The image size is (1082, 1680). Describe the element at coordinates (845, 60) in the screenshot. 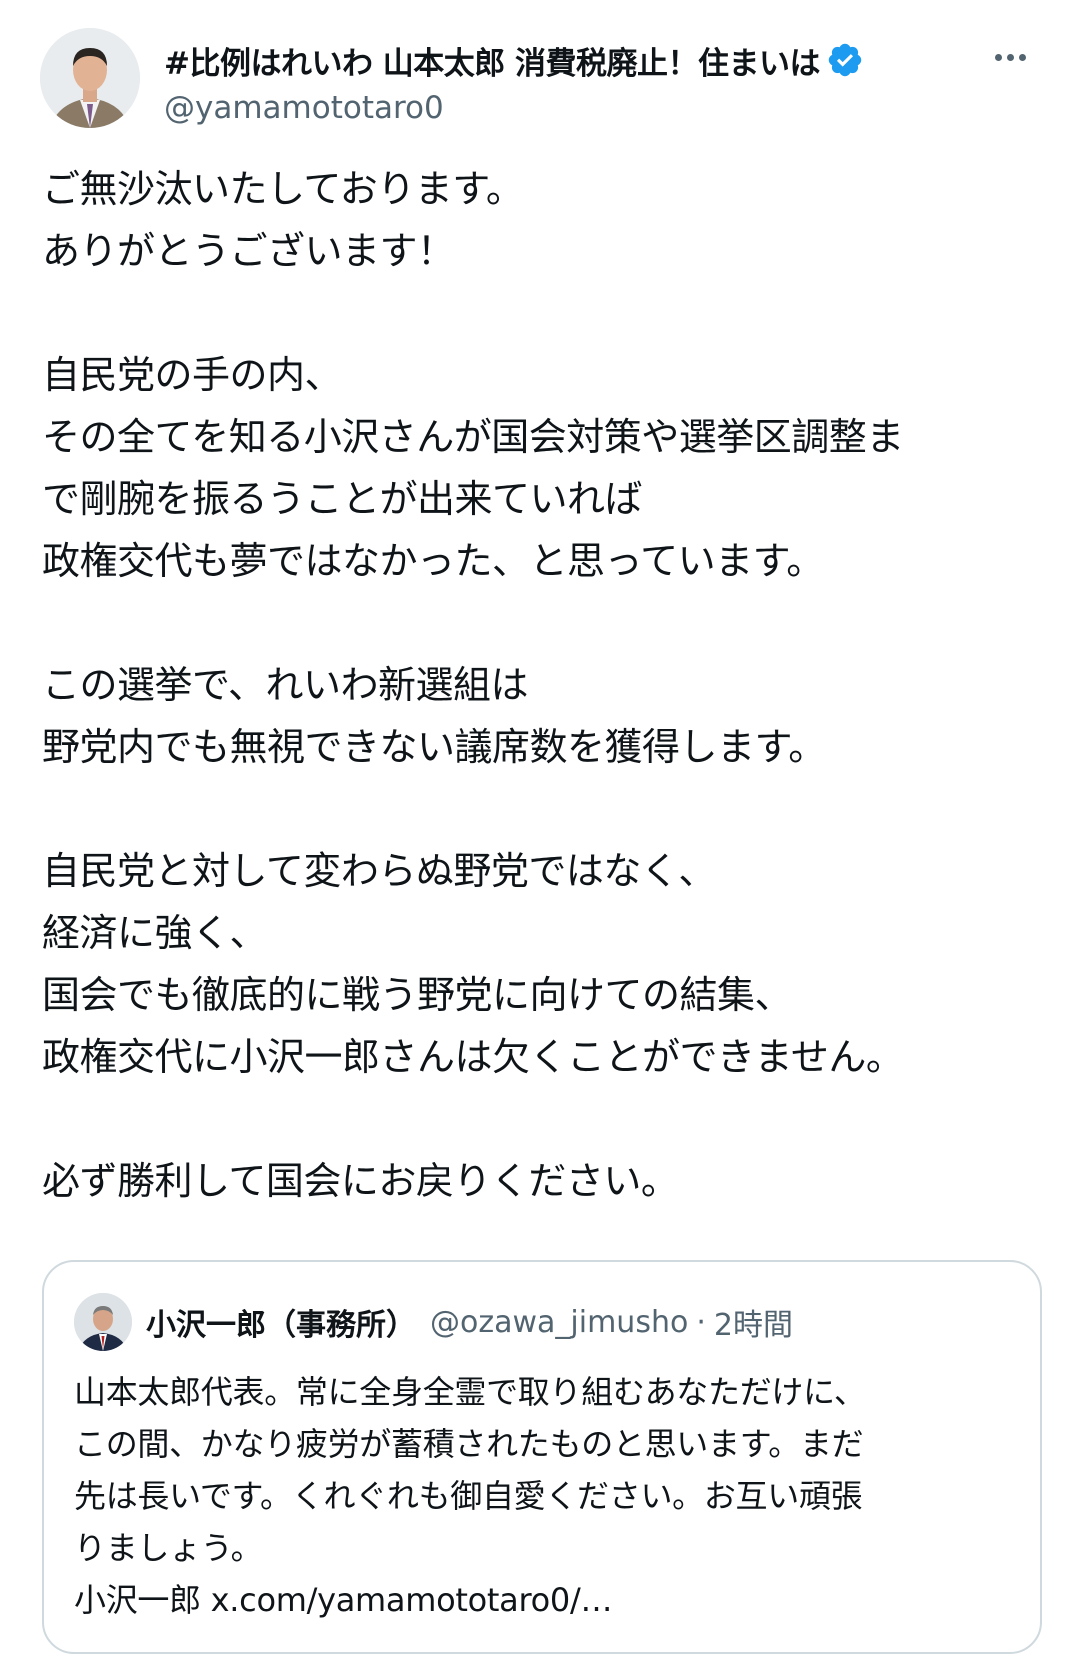

I see `verified-badge-icon` at that location.